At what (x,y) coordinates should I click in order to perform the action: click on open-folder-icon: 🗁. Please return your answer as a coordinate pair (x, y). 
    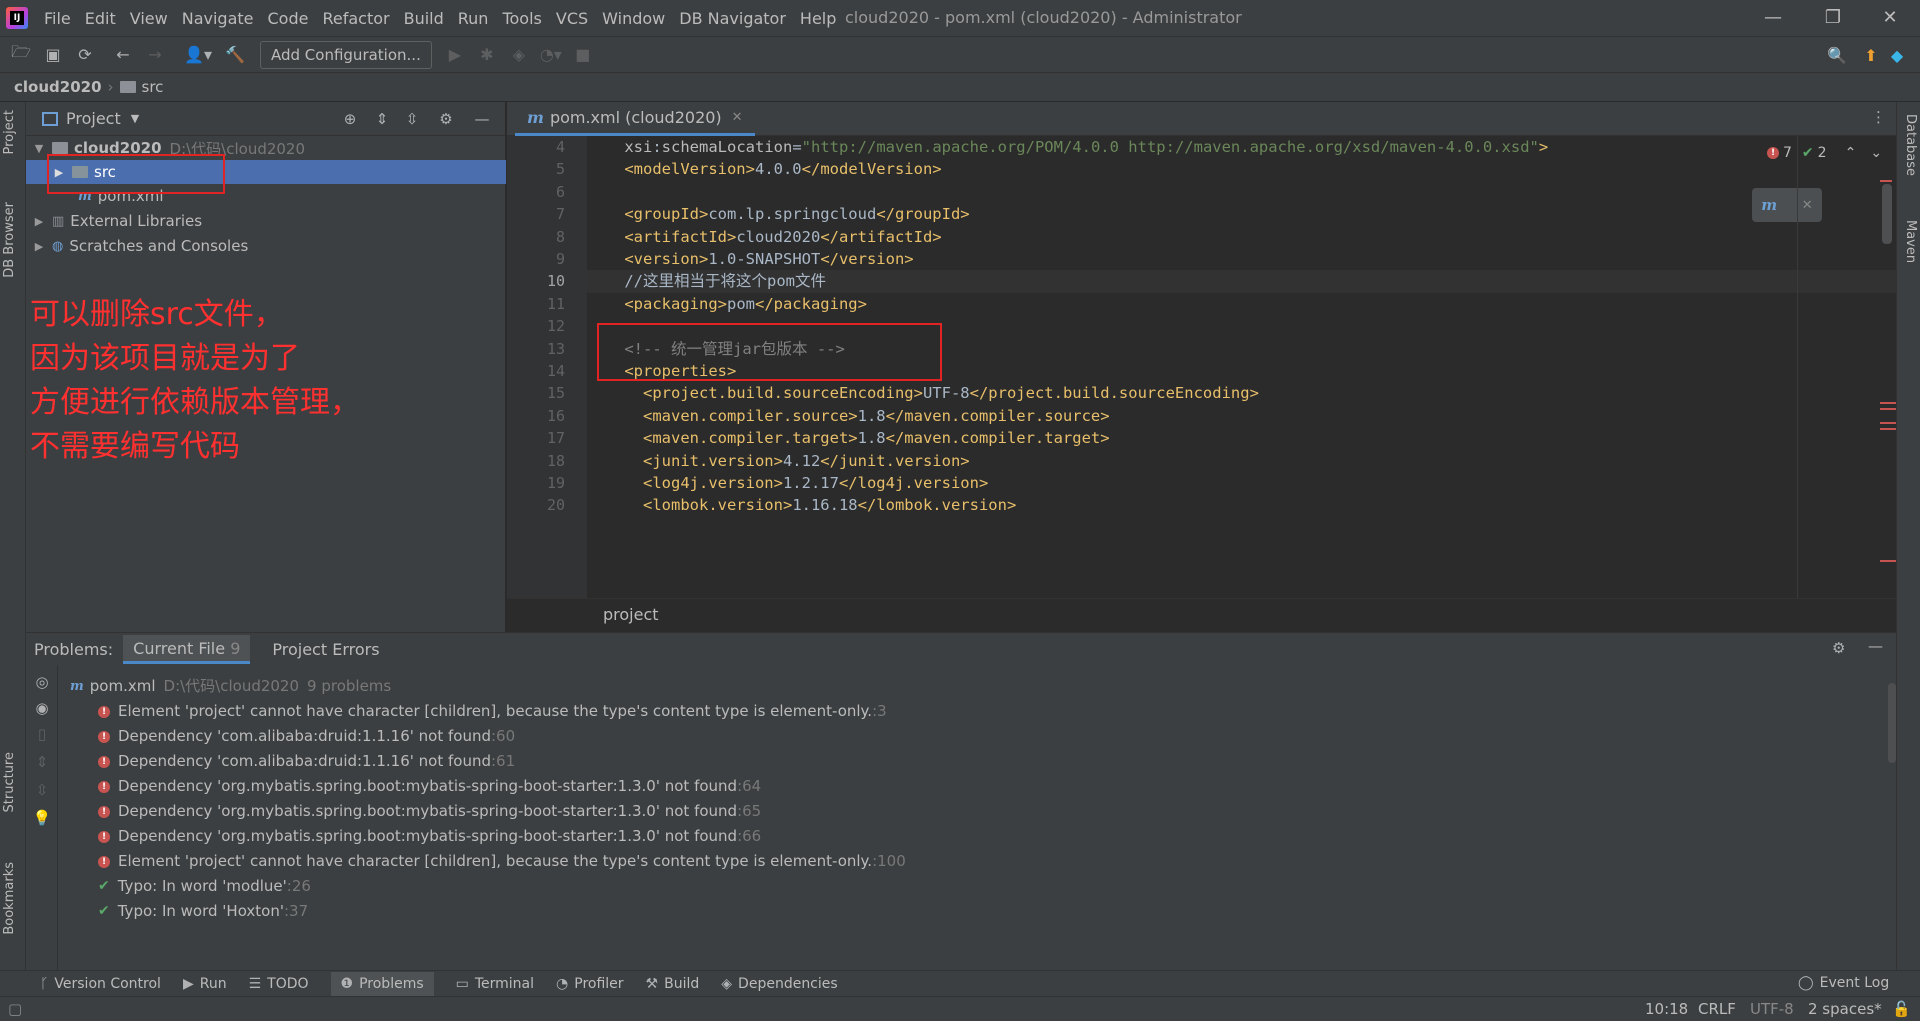
    Looking at the image, I should click on (21, 54).